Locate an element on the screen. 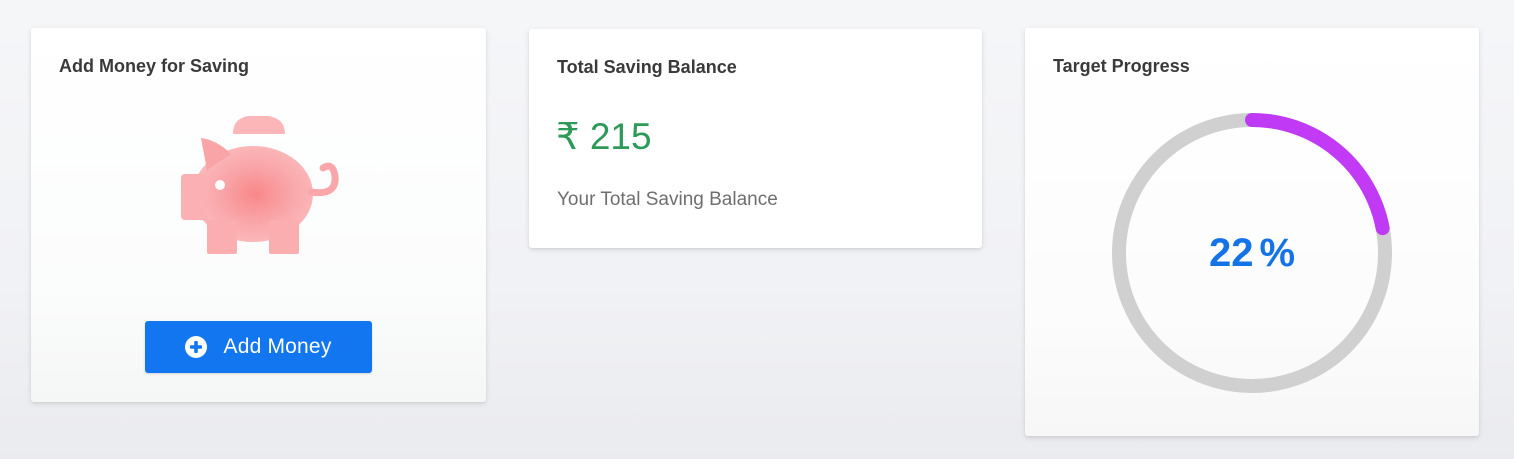 This screenshot has width=1514, height=459. piggy-bank-icon is located at coordinates (260, 185).